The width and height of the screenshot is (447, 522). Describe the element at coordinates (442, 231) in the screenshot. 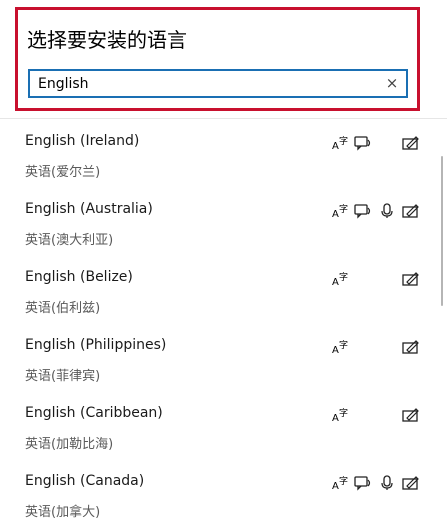

I see `scrollbar` at that location.